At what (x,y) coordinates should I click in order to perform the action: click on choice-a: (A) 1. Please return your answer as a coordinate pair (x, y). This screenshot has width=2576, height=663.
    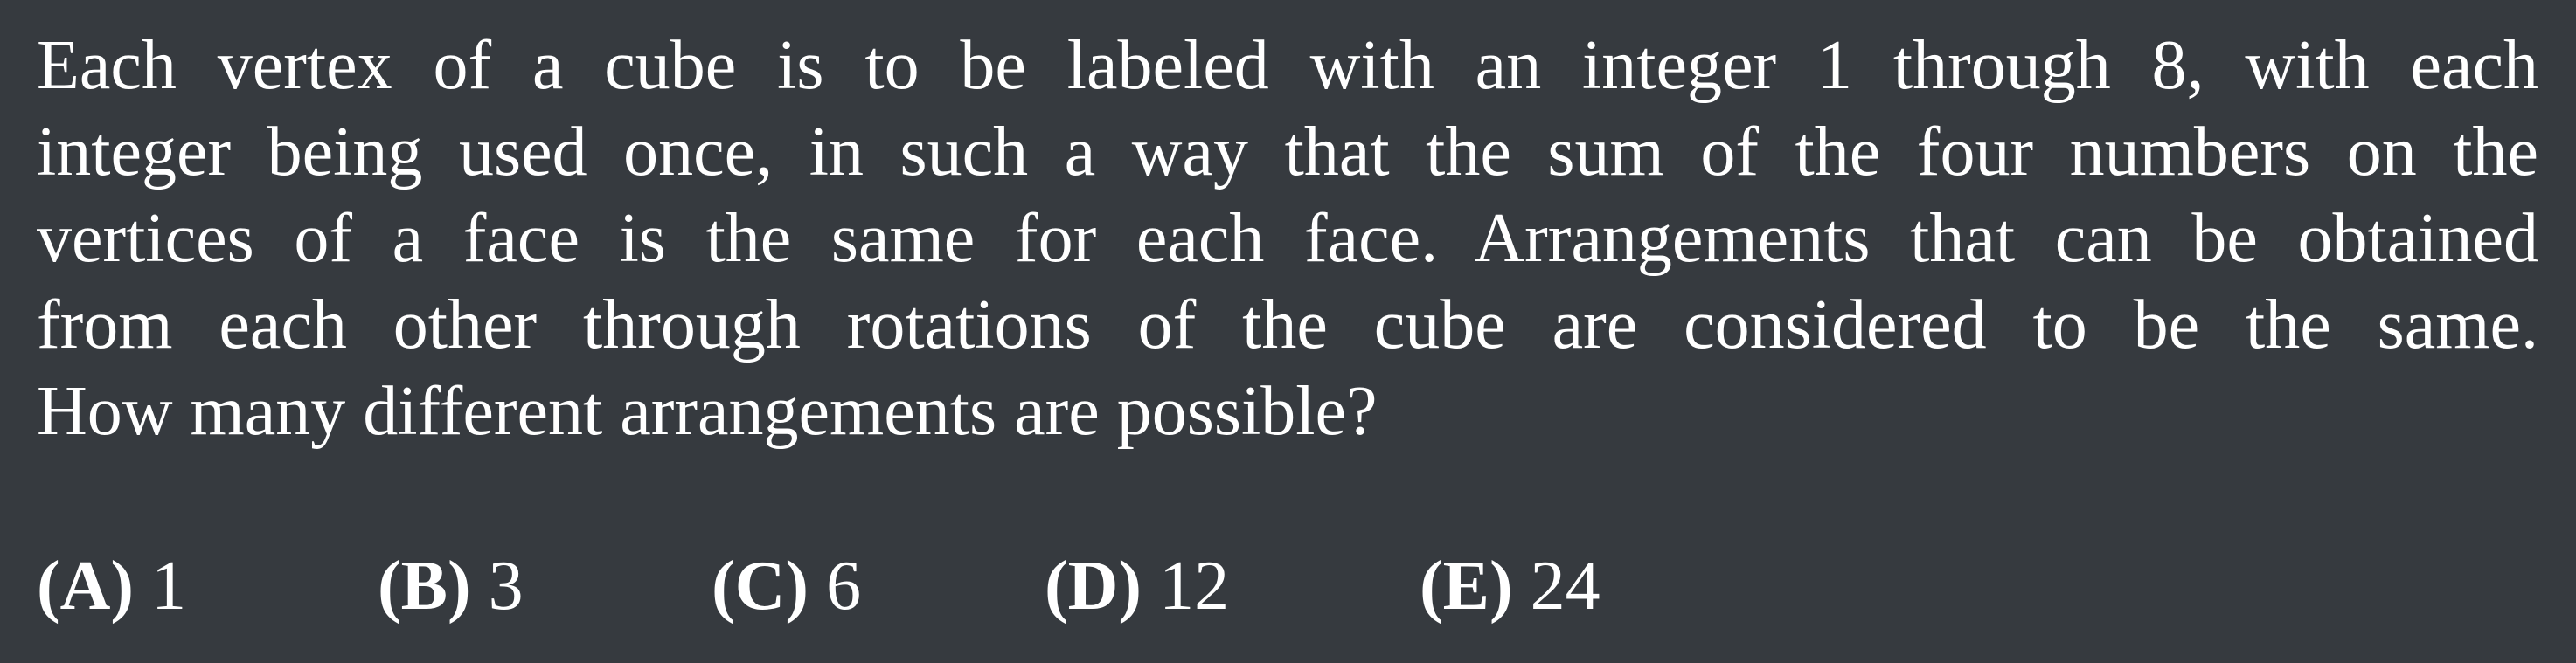
    Looking at the image, I should click on (112, 586).